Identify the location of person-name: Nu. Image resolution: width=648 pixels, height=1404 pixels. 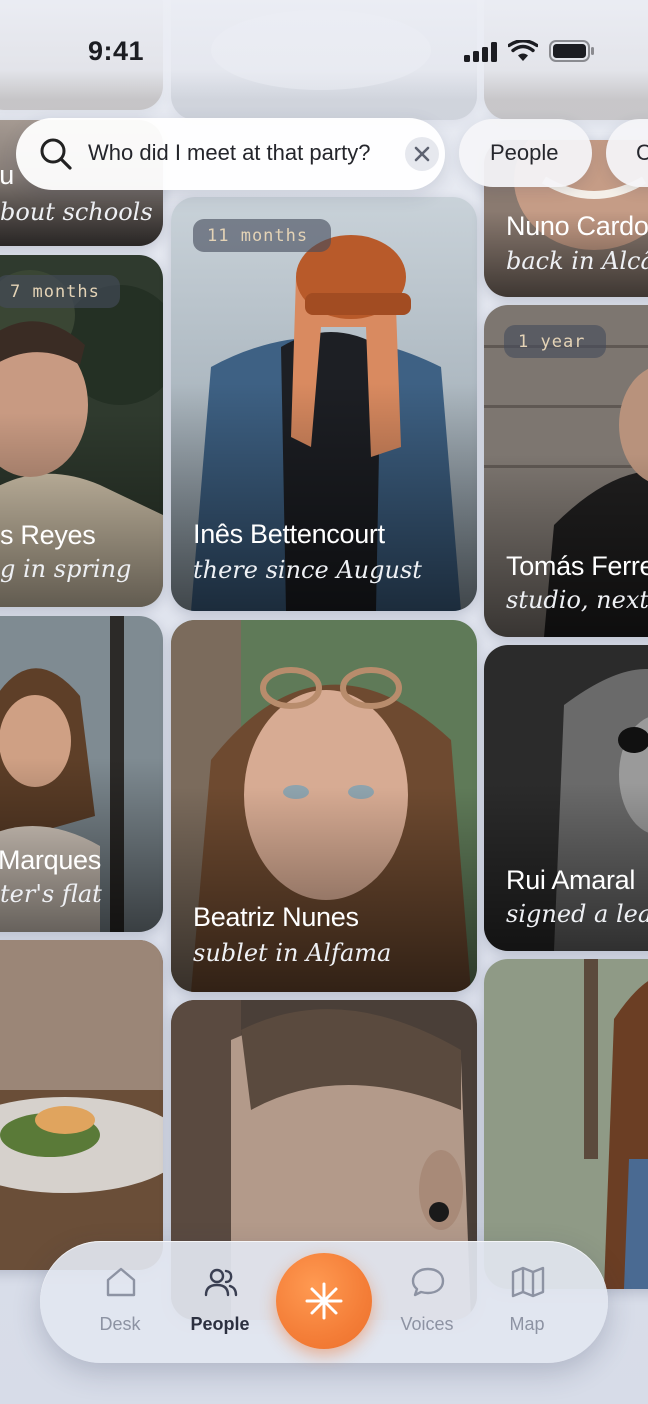
(7, 175).